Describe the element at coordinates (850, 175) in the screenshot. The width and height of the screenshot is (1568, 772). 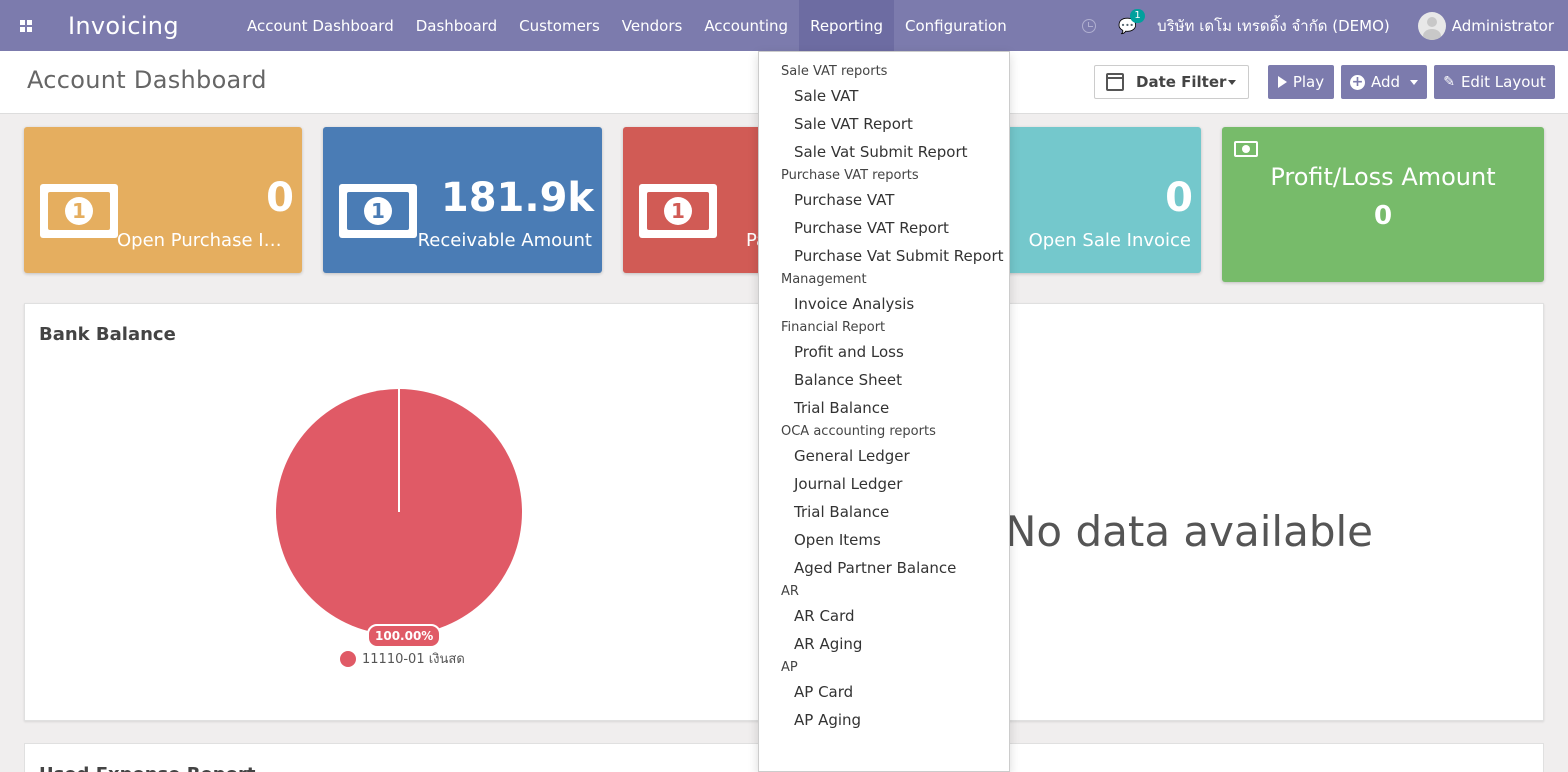
I see `dropdown-section-header: Purchase VAT reports` at that location.